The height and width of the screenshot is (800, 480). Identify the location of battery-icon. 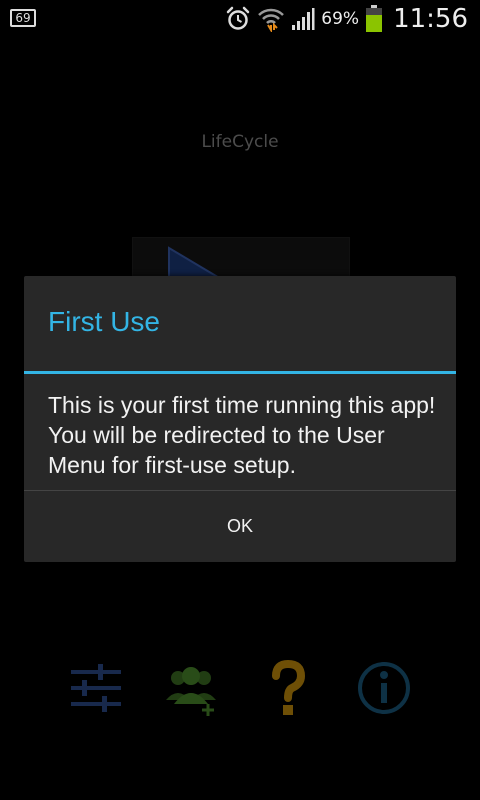
(374, 18).